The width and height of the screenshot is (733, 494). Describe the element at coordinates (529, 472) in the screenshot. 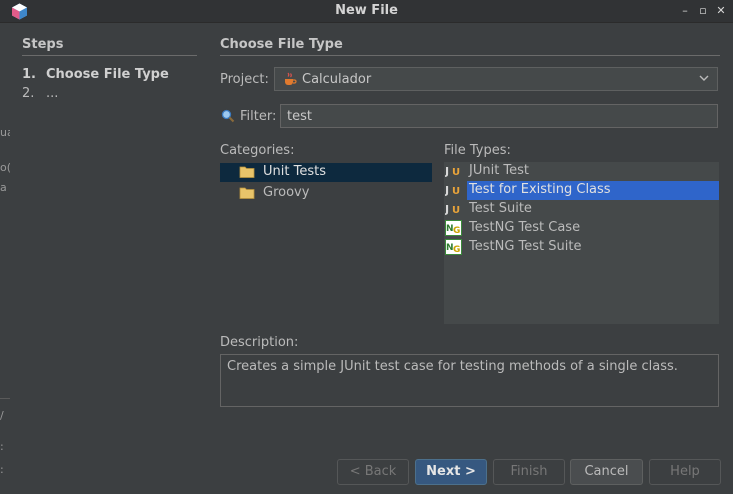

I see `finish-button: Finish` at that location.